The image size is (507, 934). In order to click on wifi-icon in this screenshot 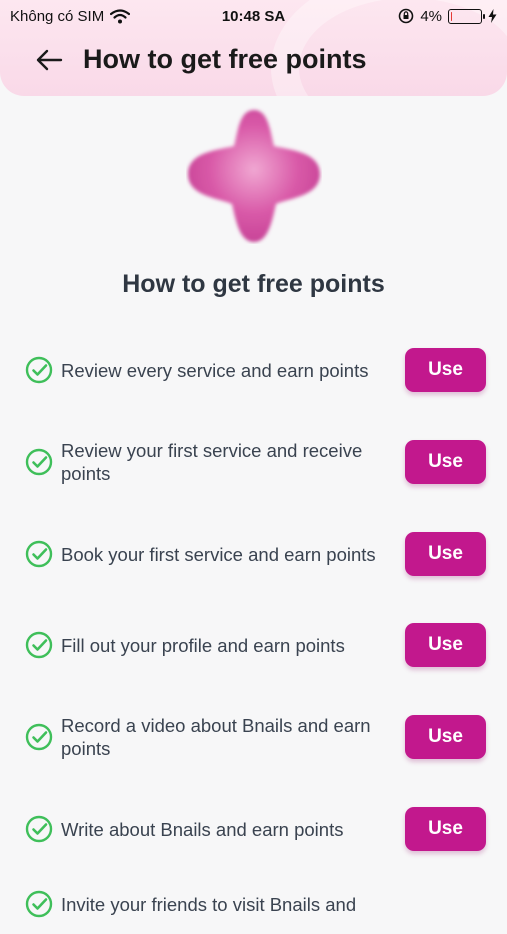, I will do `click(120, 15)`.